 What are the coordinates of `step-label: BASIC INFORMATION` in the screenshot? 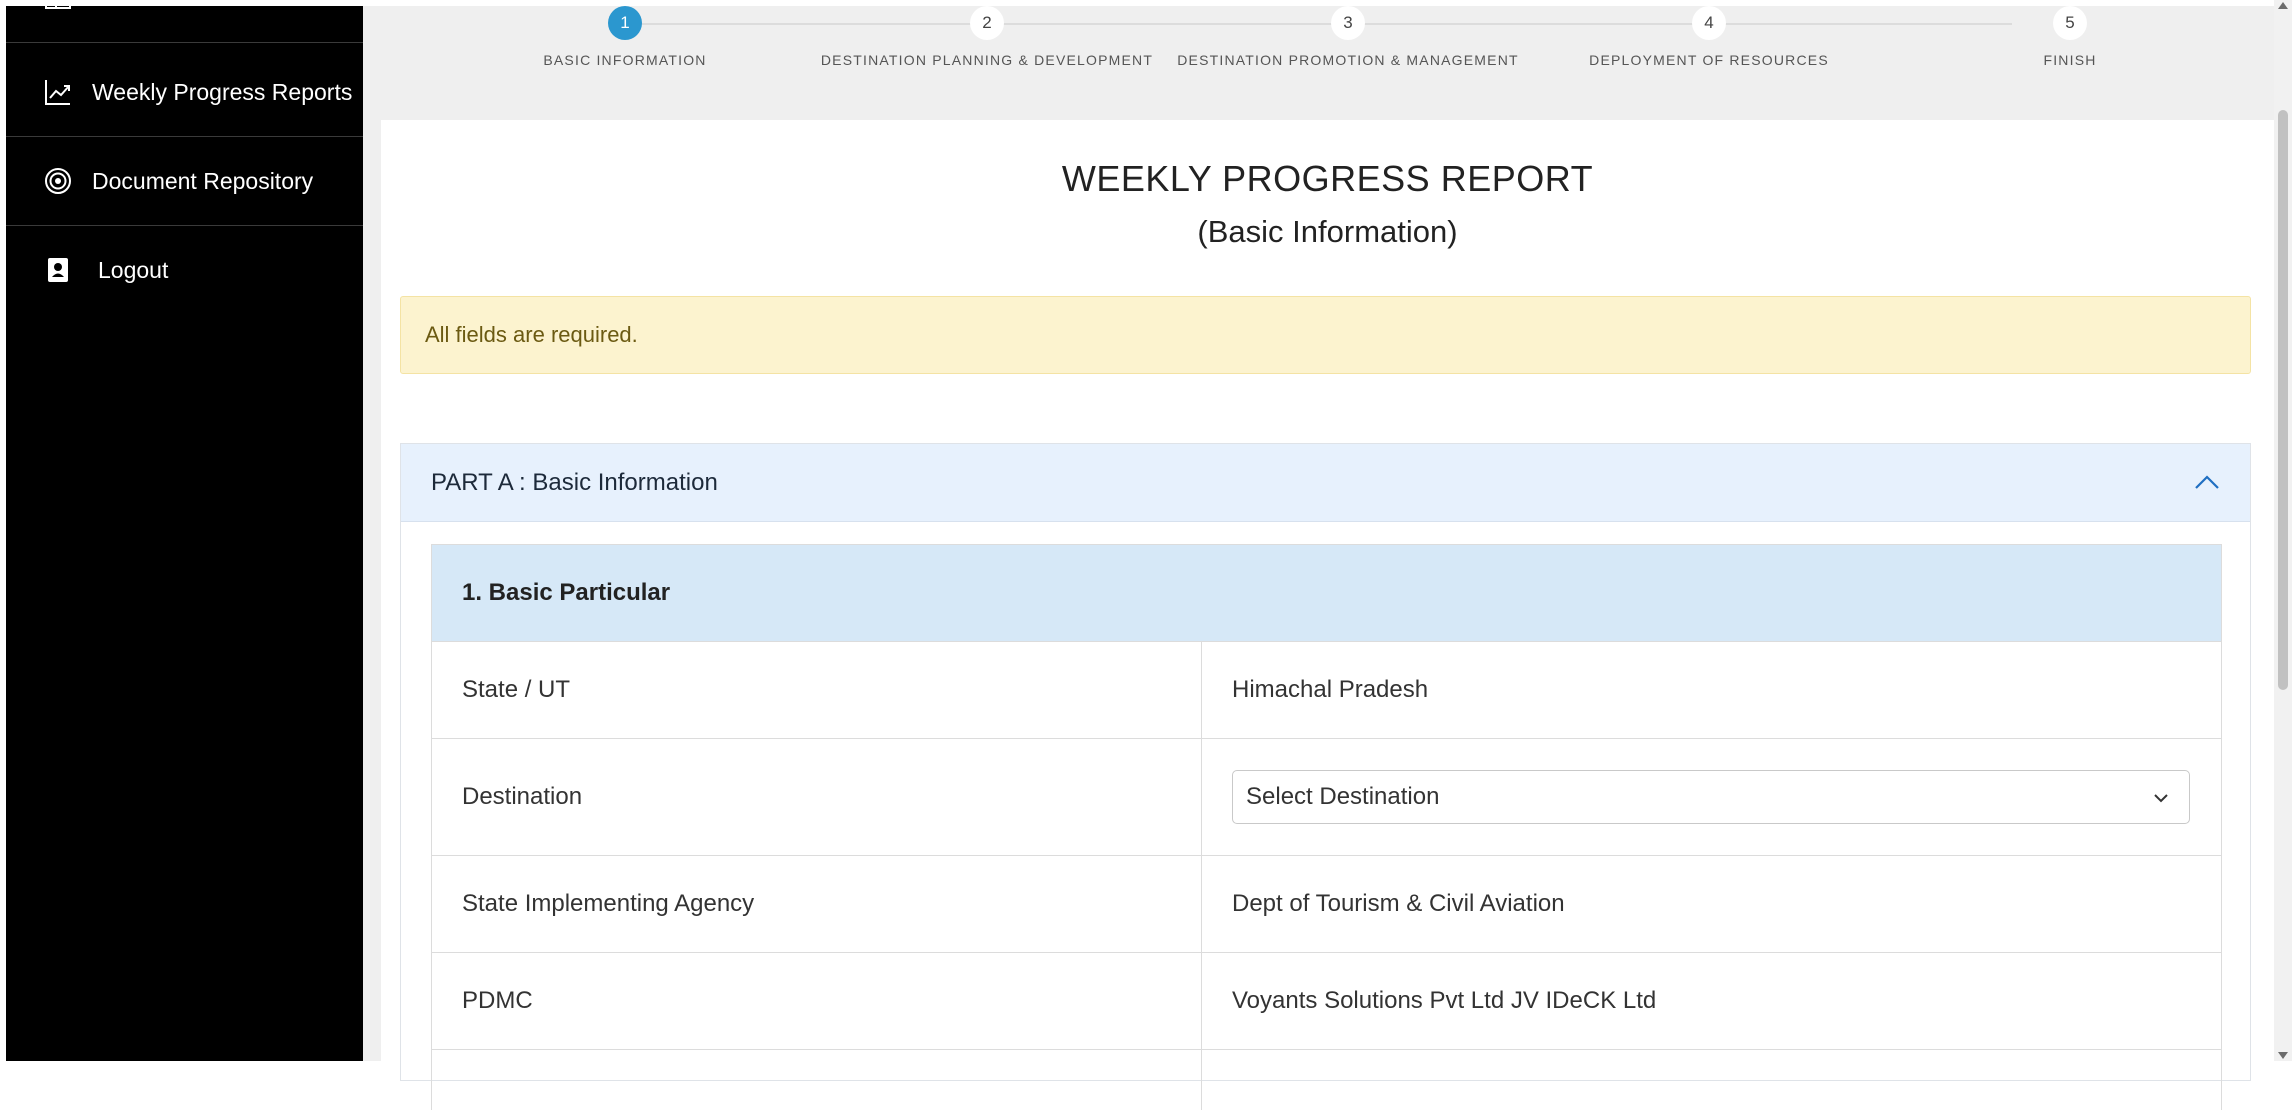 It's located at (625, 60).